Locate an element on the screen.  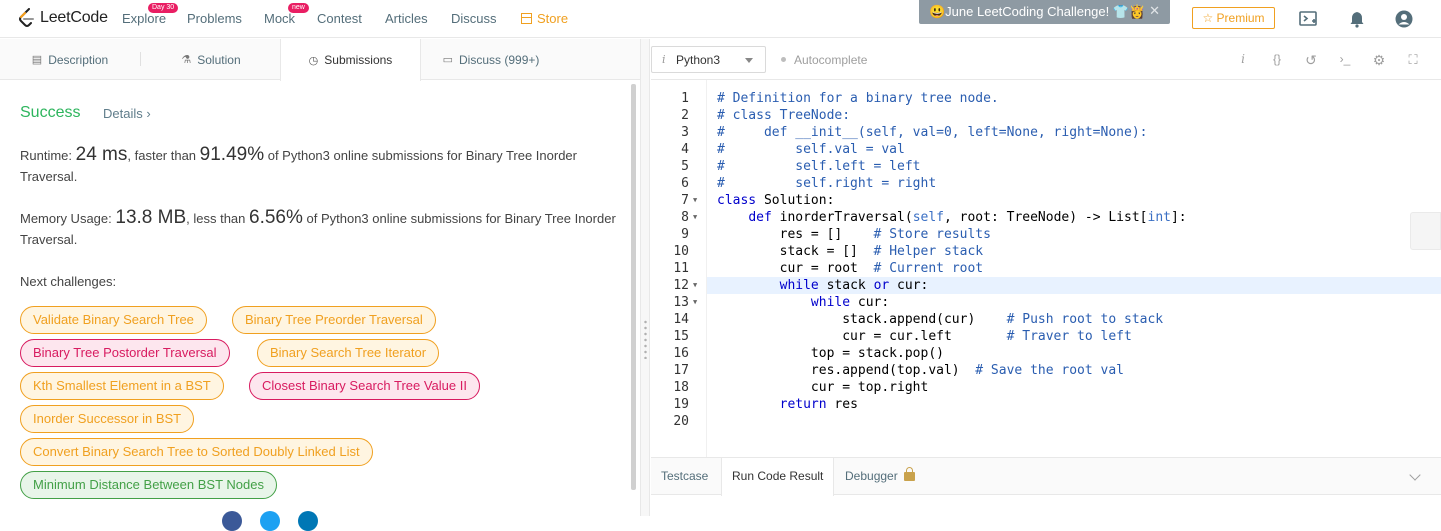
nav-articles: Articles is located at coordinates (406, 18).